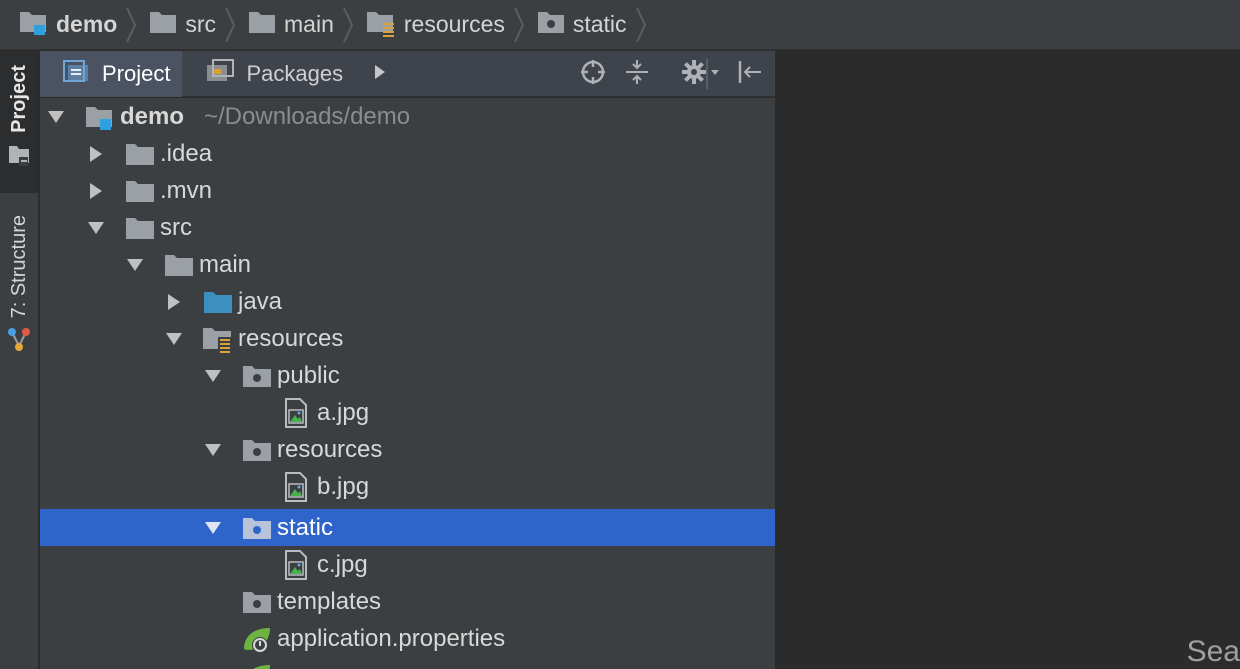  I want to click on spring-properties-icon, so click(257, 638).